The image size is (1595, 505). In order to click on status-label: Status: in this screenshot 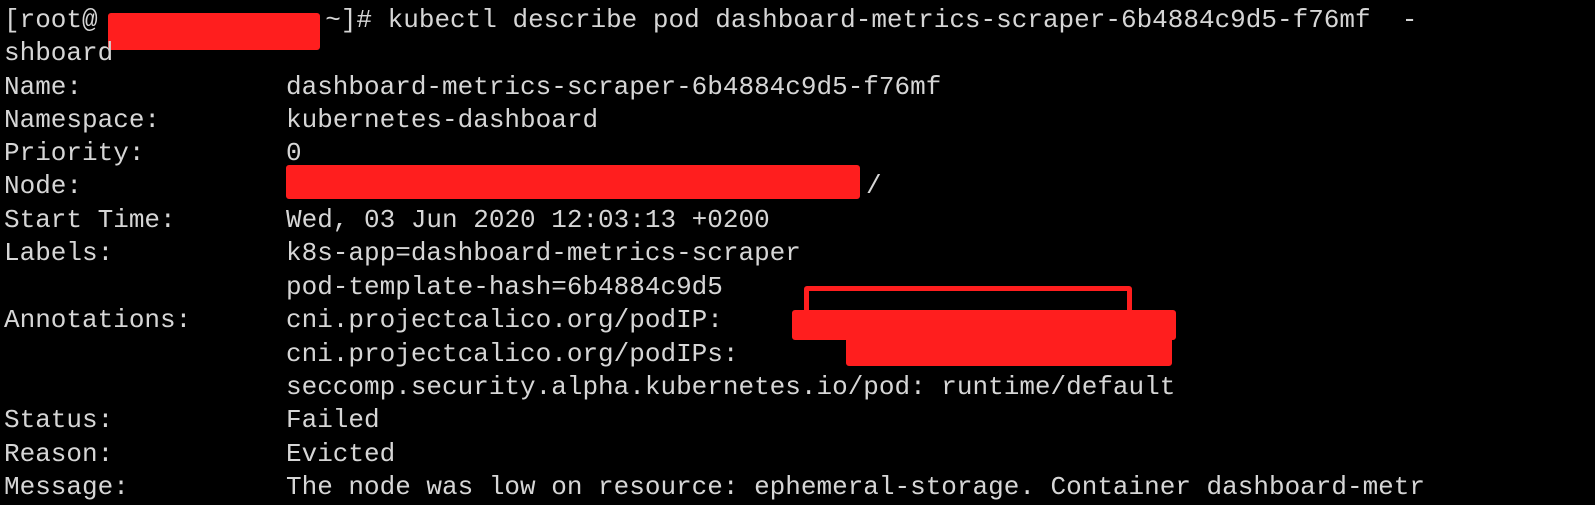, I will do `click(59, 420)`.